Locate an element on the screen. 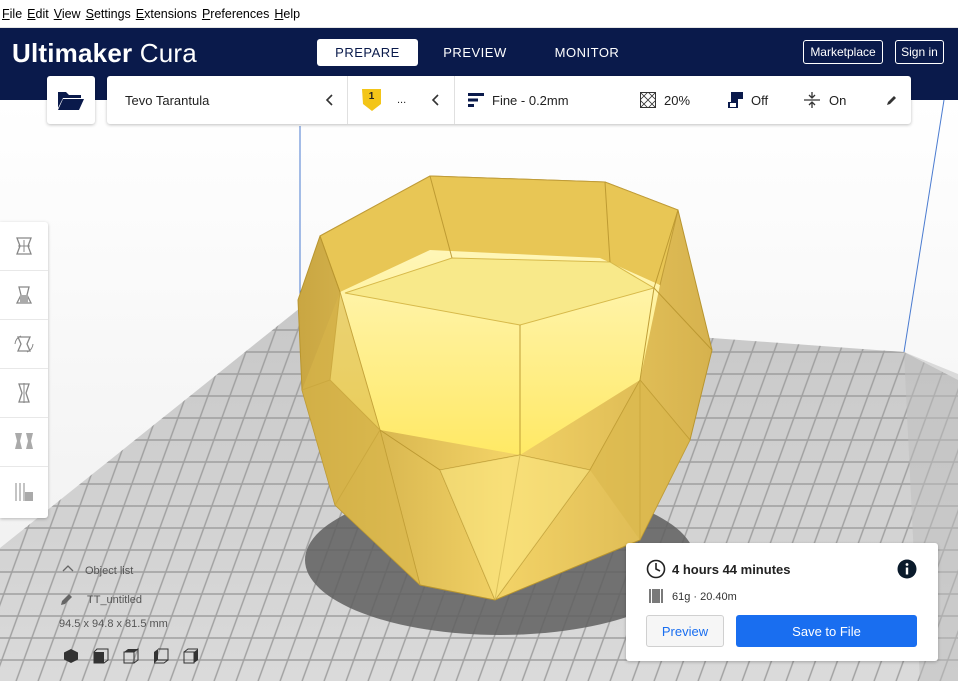  print-material: 61g · 20.40m is located at coordinates (704, 597).